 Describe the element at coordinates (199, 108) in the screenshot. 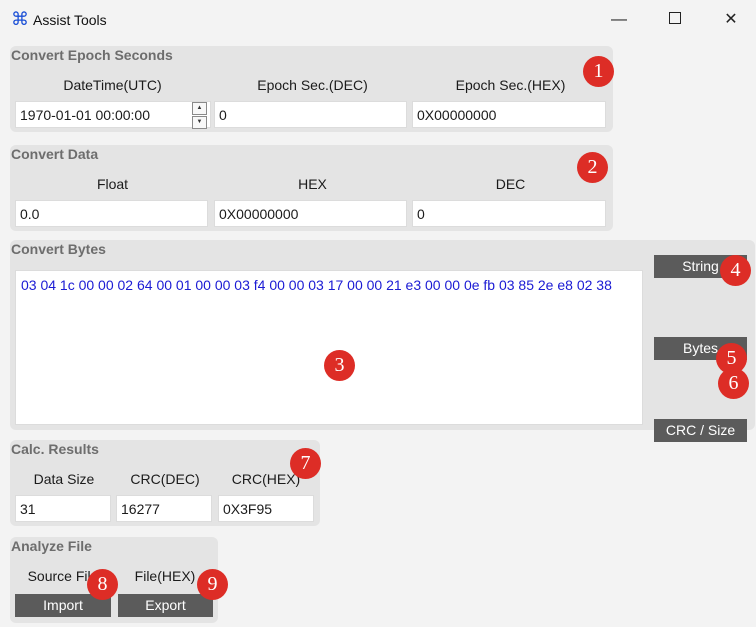

I see `spin-up-icon: ▲` at that location.